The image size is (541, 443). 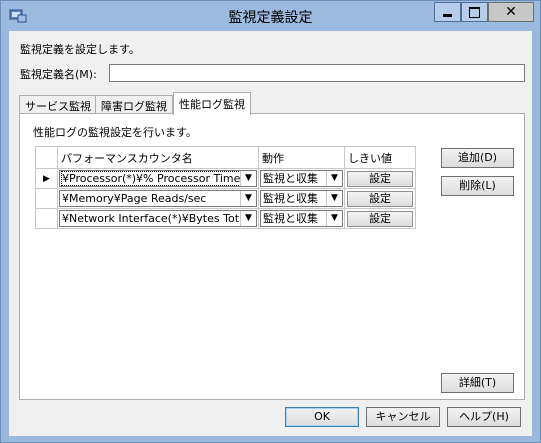 I want to click on add-button: 追加(D), so click(x=477, y=158).